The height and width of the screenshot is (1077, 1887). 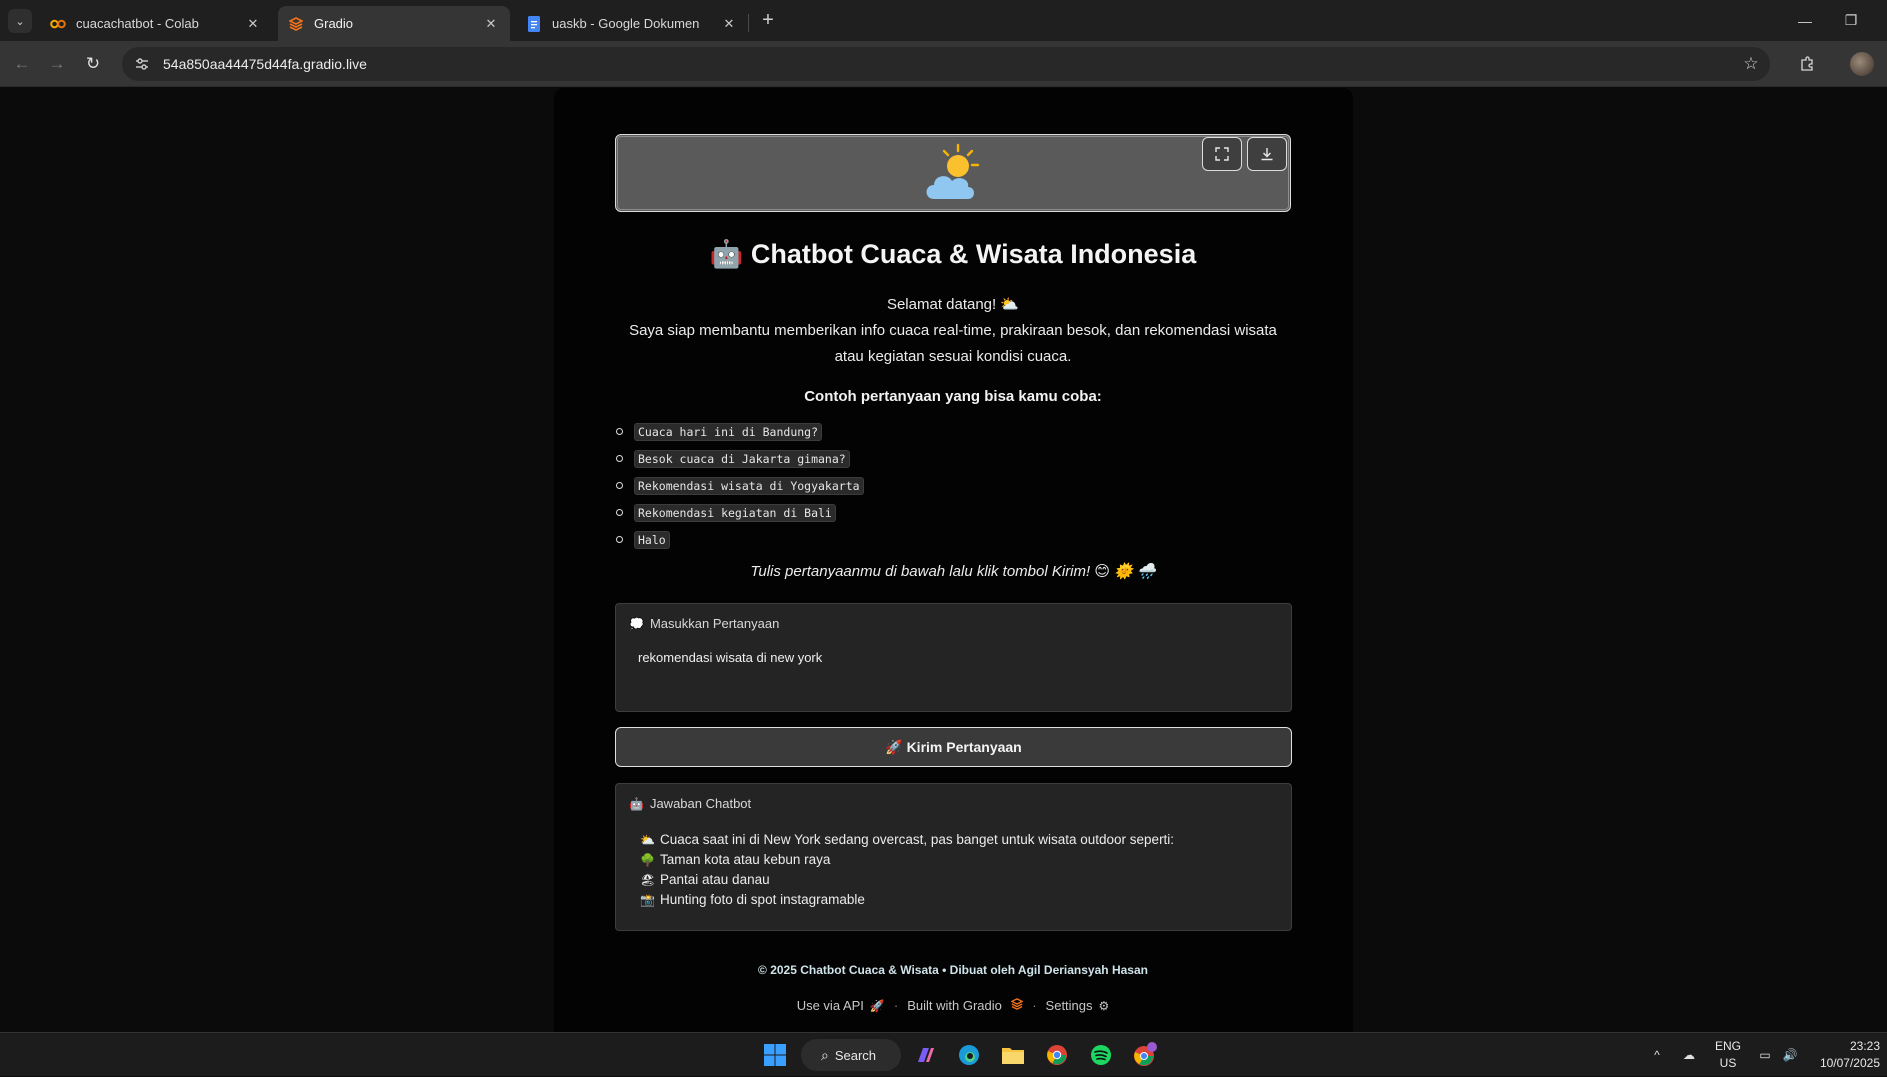 What do you see at coordinates (22, 64) in the screenshot?
I see `back-button: ←` at bounding box center [22, 64].